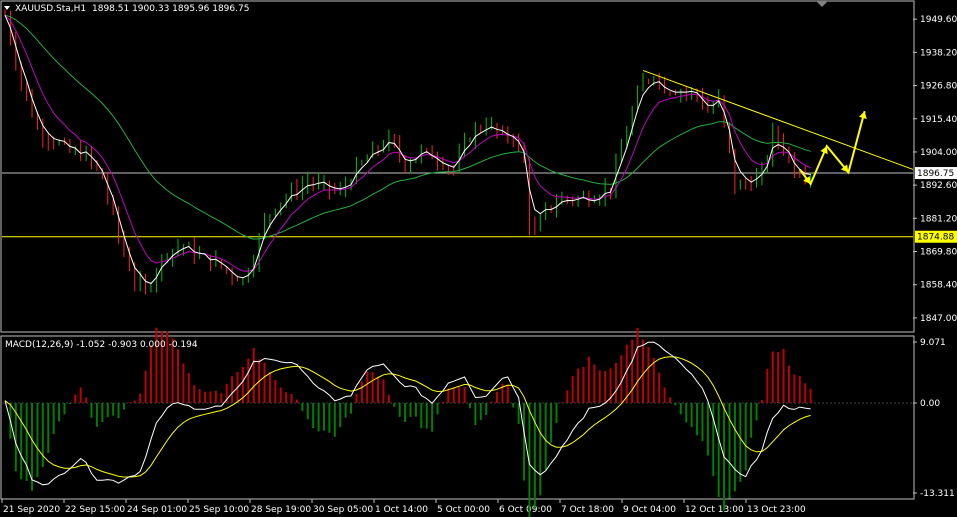  Describe the element at coordinates (930, 404) in the screenshot. I see `macd-tick-label: 0.00` at that location.